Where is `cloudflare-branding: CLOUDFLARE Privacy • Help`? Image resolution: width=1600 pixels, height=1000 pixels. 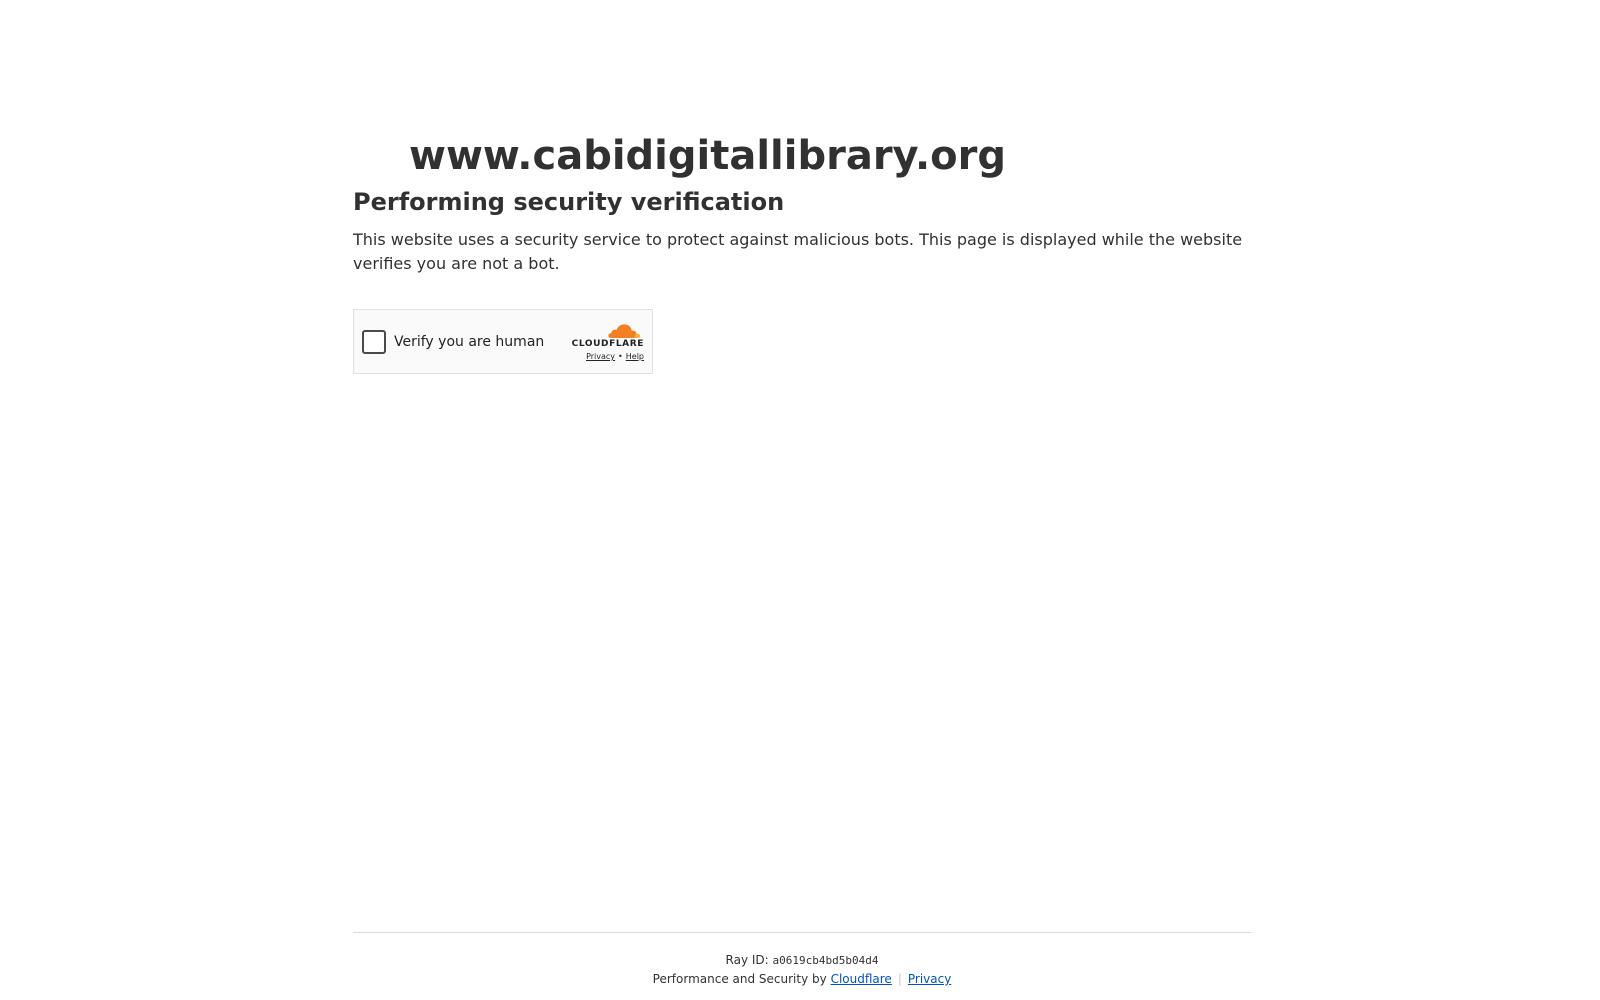
cloudflare-branding: CLOUDFLARE Privacy • Help is located at coordinates (608, 342).